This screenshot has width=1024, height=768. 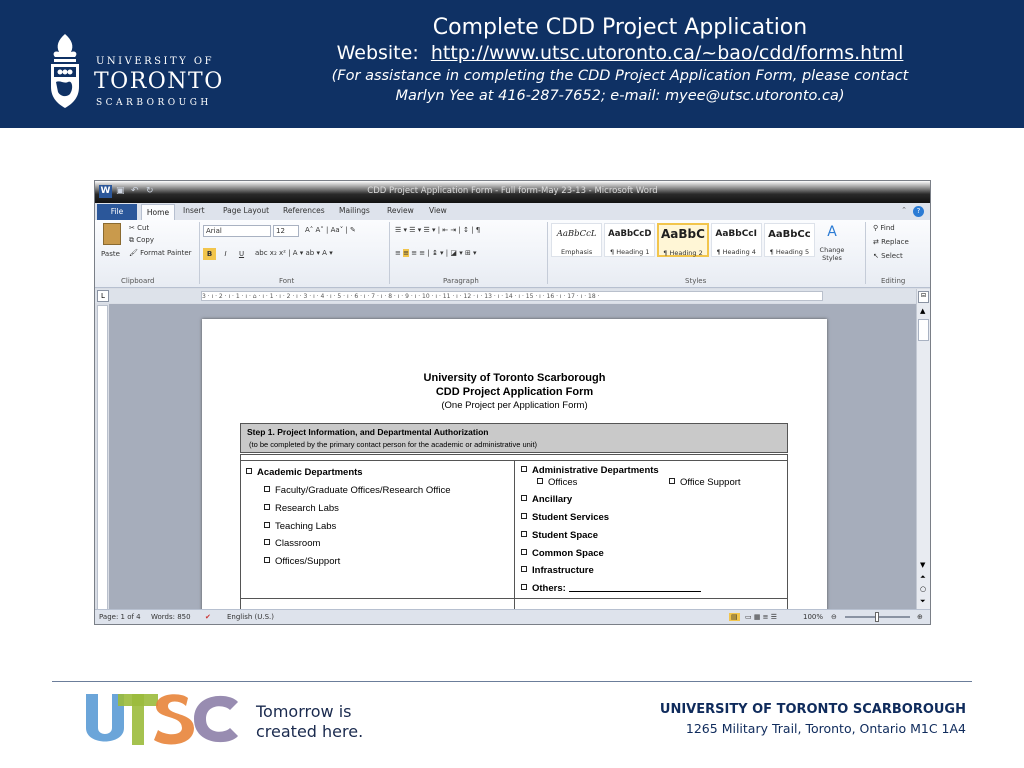 What do you see at coordinates (922, 311) in the screenshot?
I see `scroll-up-icon: ▲` at bounding box center [922, 311].